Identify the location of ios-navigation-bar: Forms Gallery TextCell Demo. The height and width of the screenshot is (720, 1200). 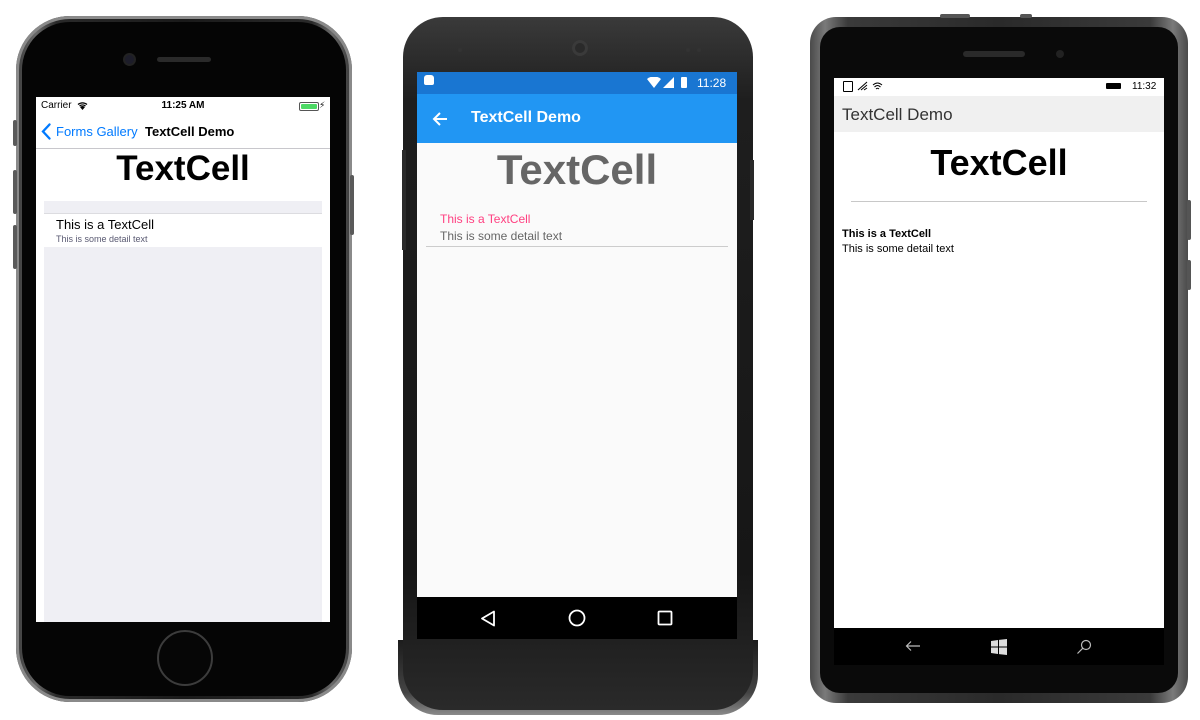
(183, 132).